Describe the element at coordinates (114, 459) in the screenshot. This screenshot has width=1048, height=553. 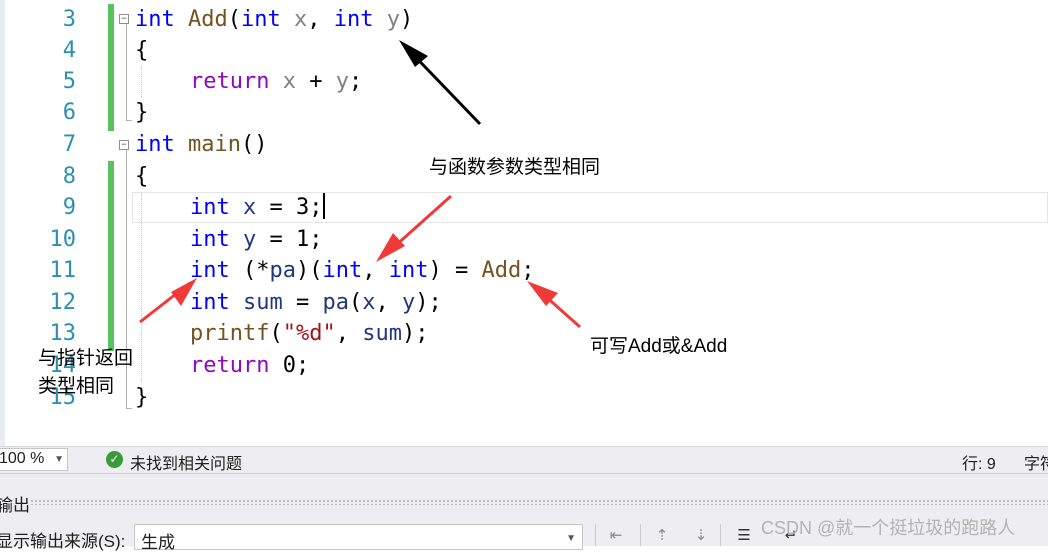
I see `check-circle-icon: ✓` at that location.